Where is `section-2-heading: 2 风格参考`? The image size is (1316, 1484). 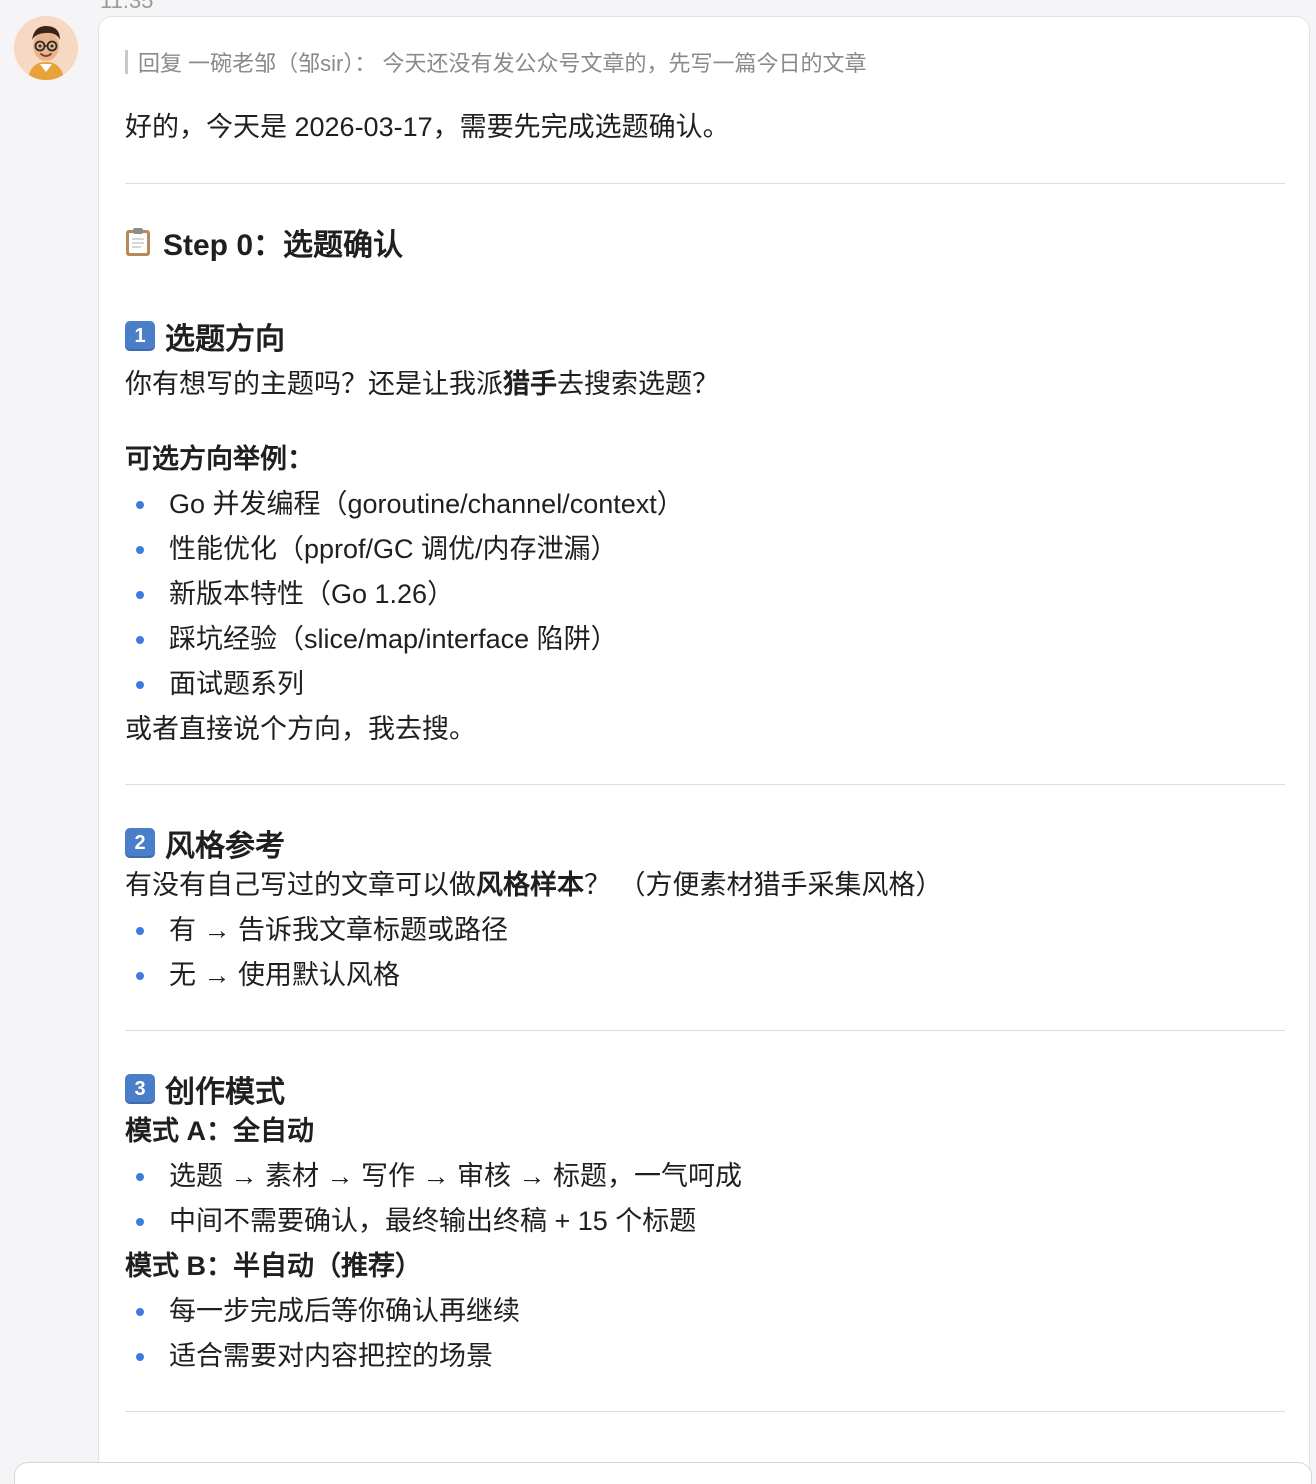 section-2-heading: 2 风格参考 is located at coordinates (705, 843).